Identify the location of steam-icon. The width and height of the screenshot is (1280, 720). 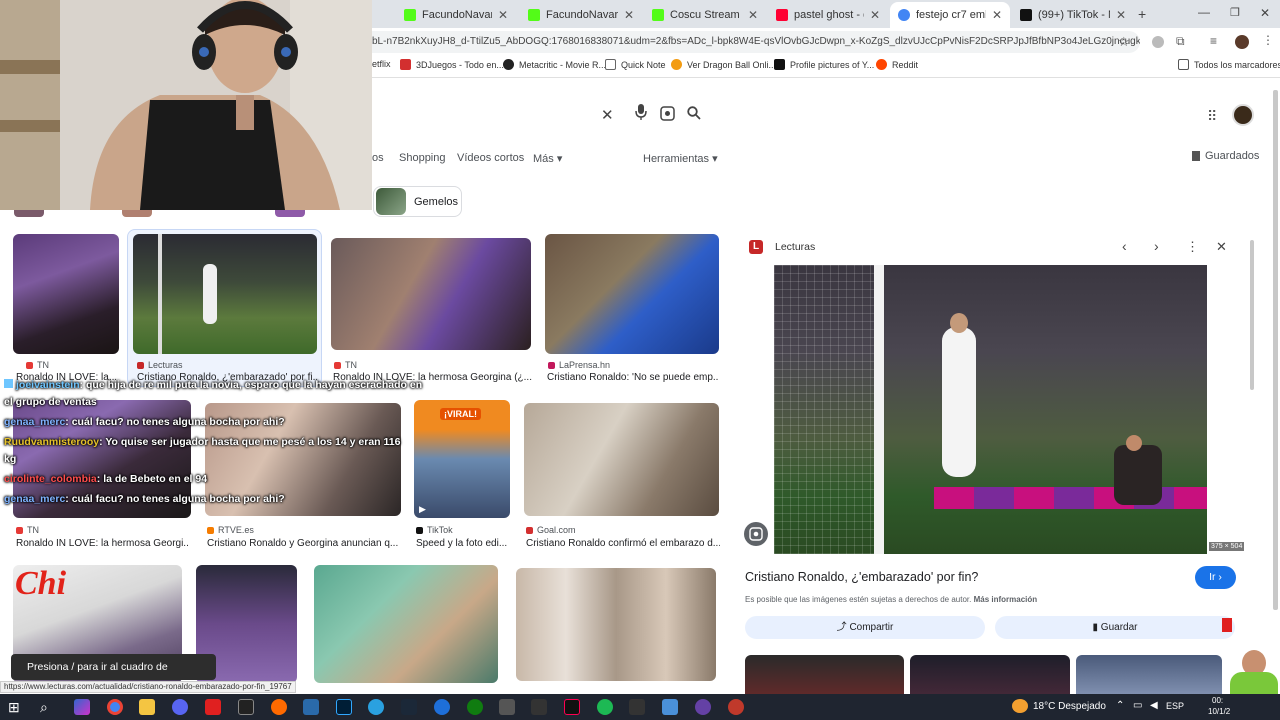
(409, 707).